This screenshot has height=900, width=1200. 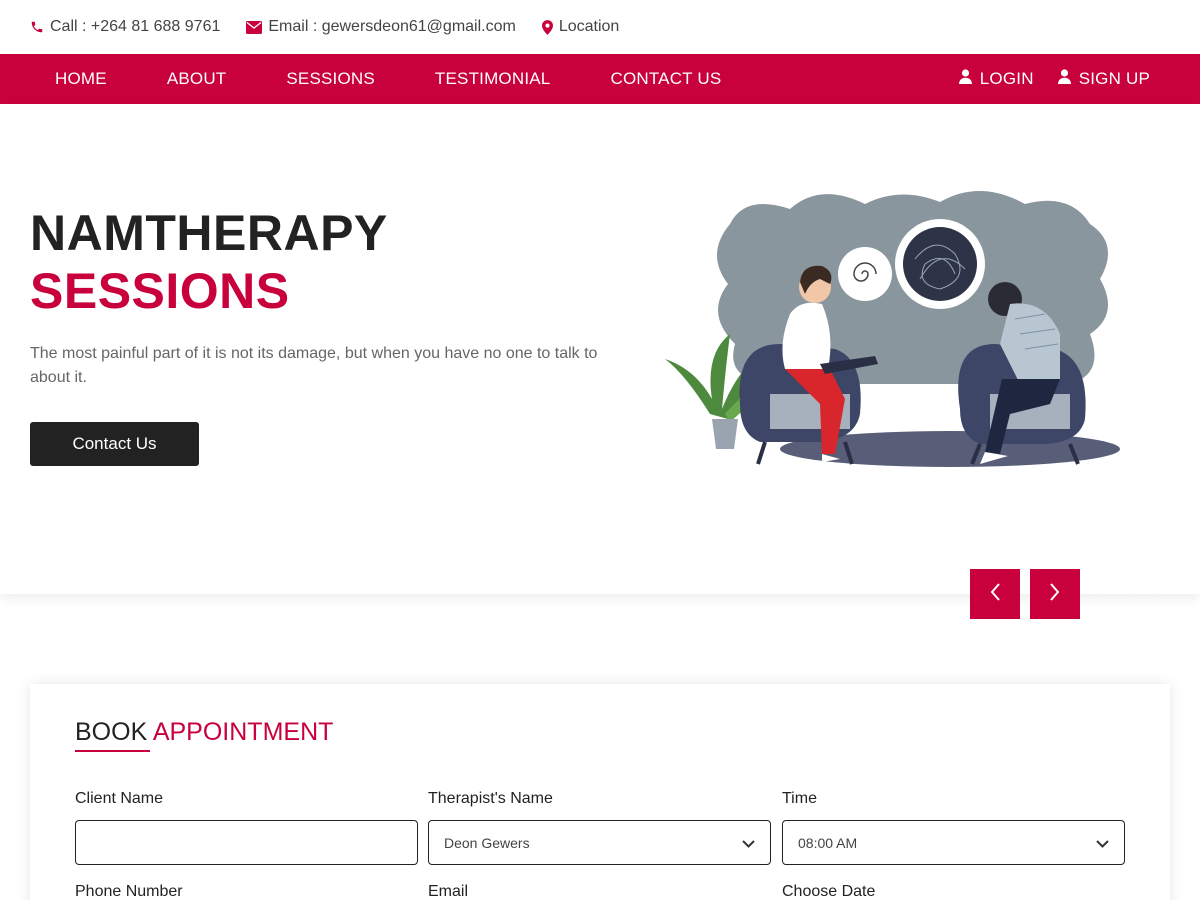 I want to click on booking-title-part2: APPOINTMENT, so click(x=243, y=732).